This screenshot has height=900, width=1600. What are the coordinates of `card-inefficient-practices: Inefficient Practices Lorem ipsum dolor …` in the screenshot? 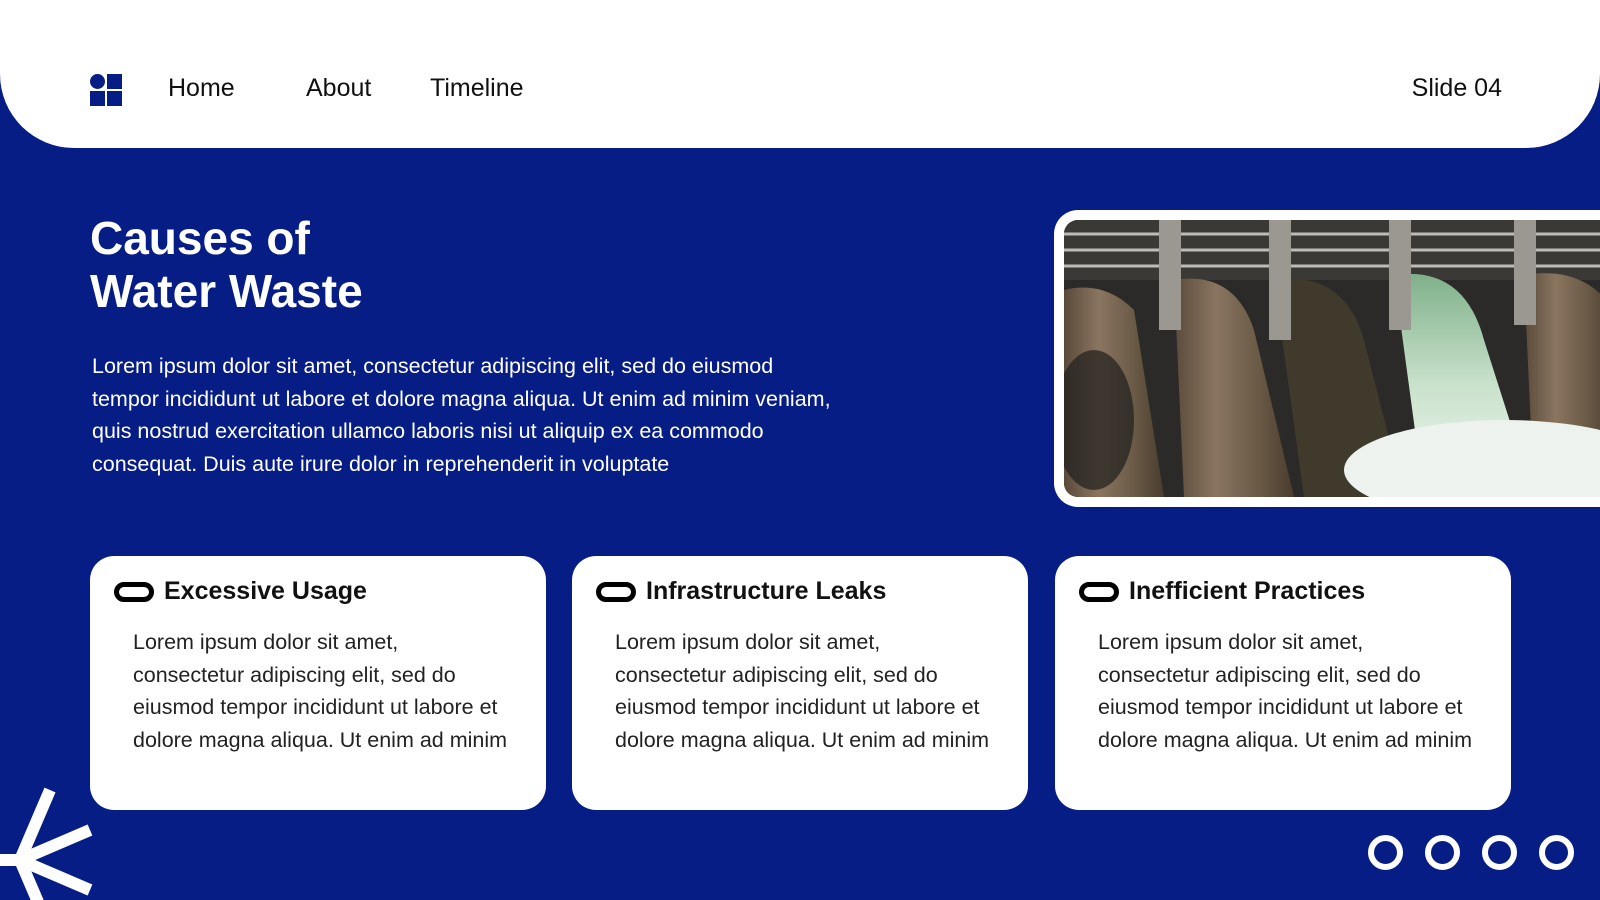 It's located at (1283, 683).